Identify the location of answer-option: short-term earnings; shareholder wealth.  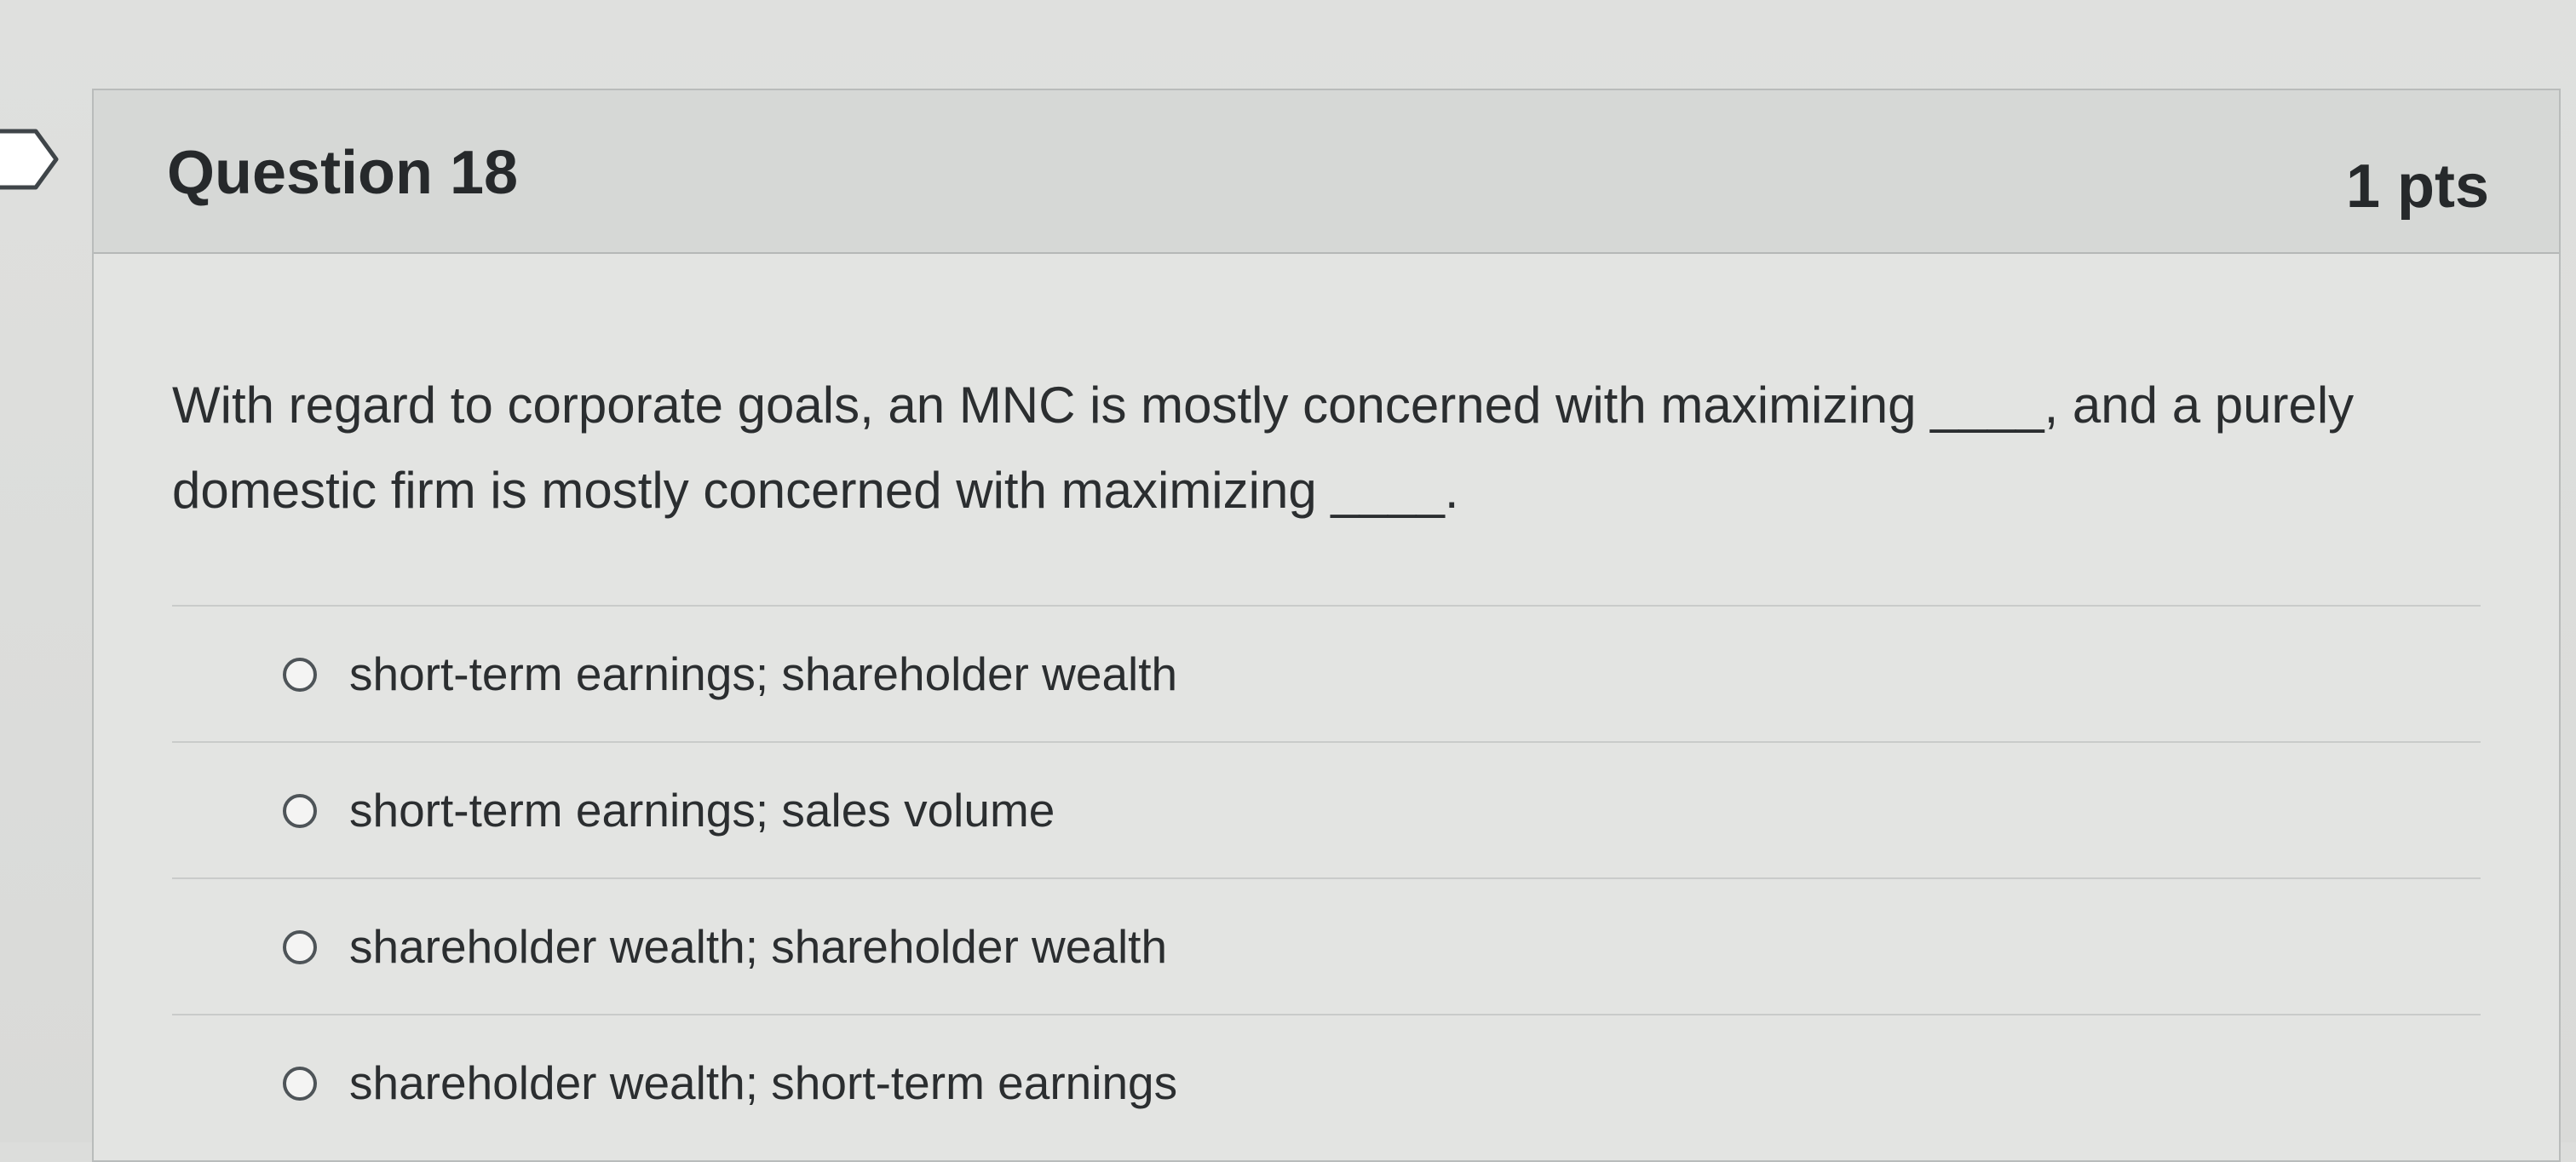
(1327, 673).